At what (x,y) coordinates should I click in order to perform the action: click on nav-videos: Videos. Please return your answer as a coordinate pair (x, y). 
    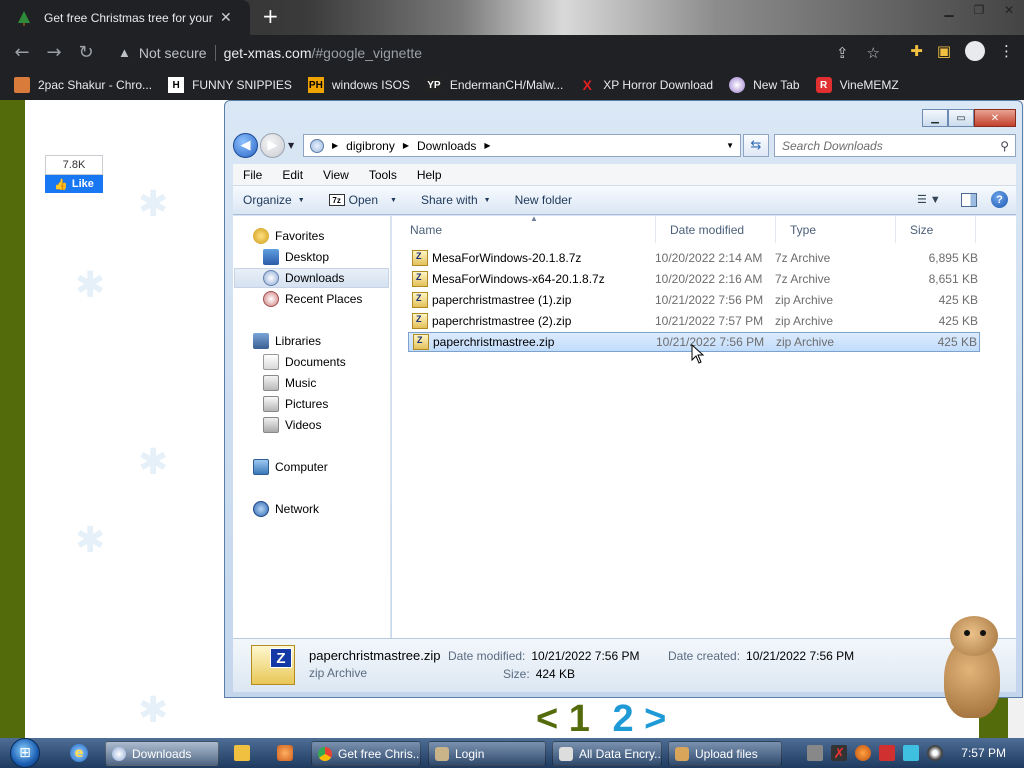
    Looking at the image, I should click on (292, 425).